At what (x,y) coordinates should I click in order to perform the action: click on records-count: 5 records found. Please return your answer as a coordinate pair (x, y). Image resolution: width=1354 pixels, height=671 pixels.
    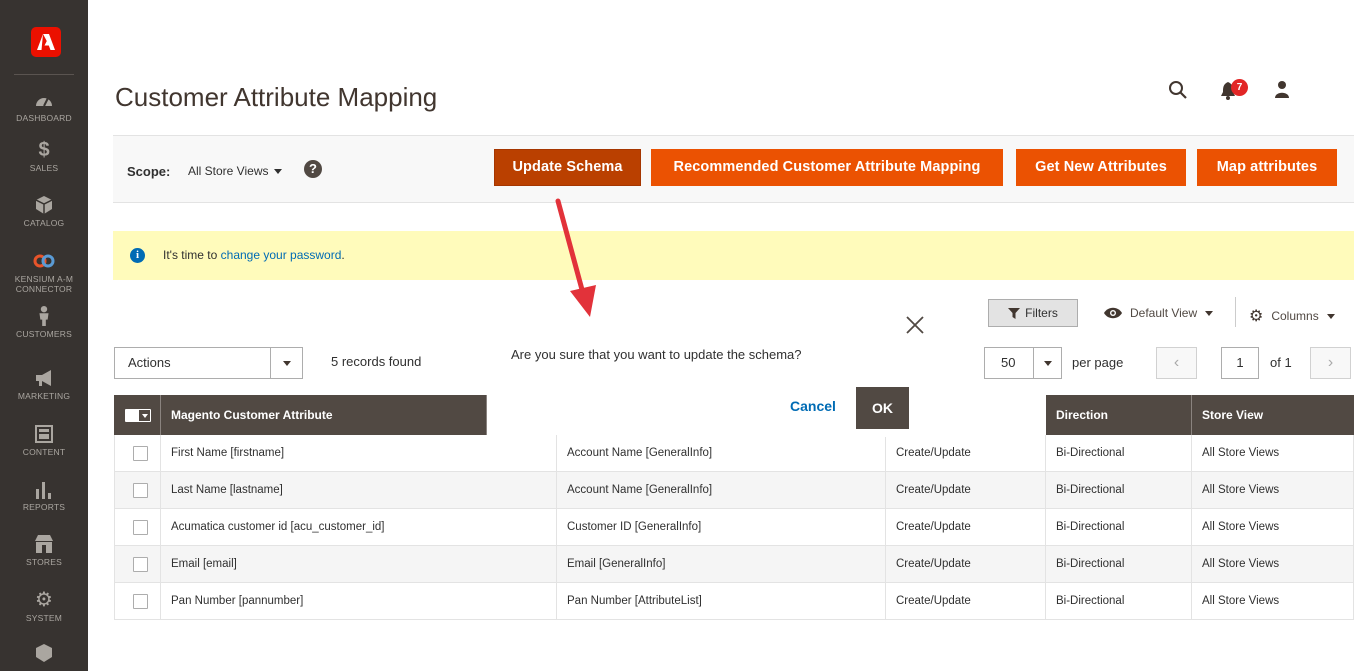
    Looking at the image, I should click on (376, 361).